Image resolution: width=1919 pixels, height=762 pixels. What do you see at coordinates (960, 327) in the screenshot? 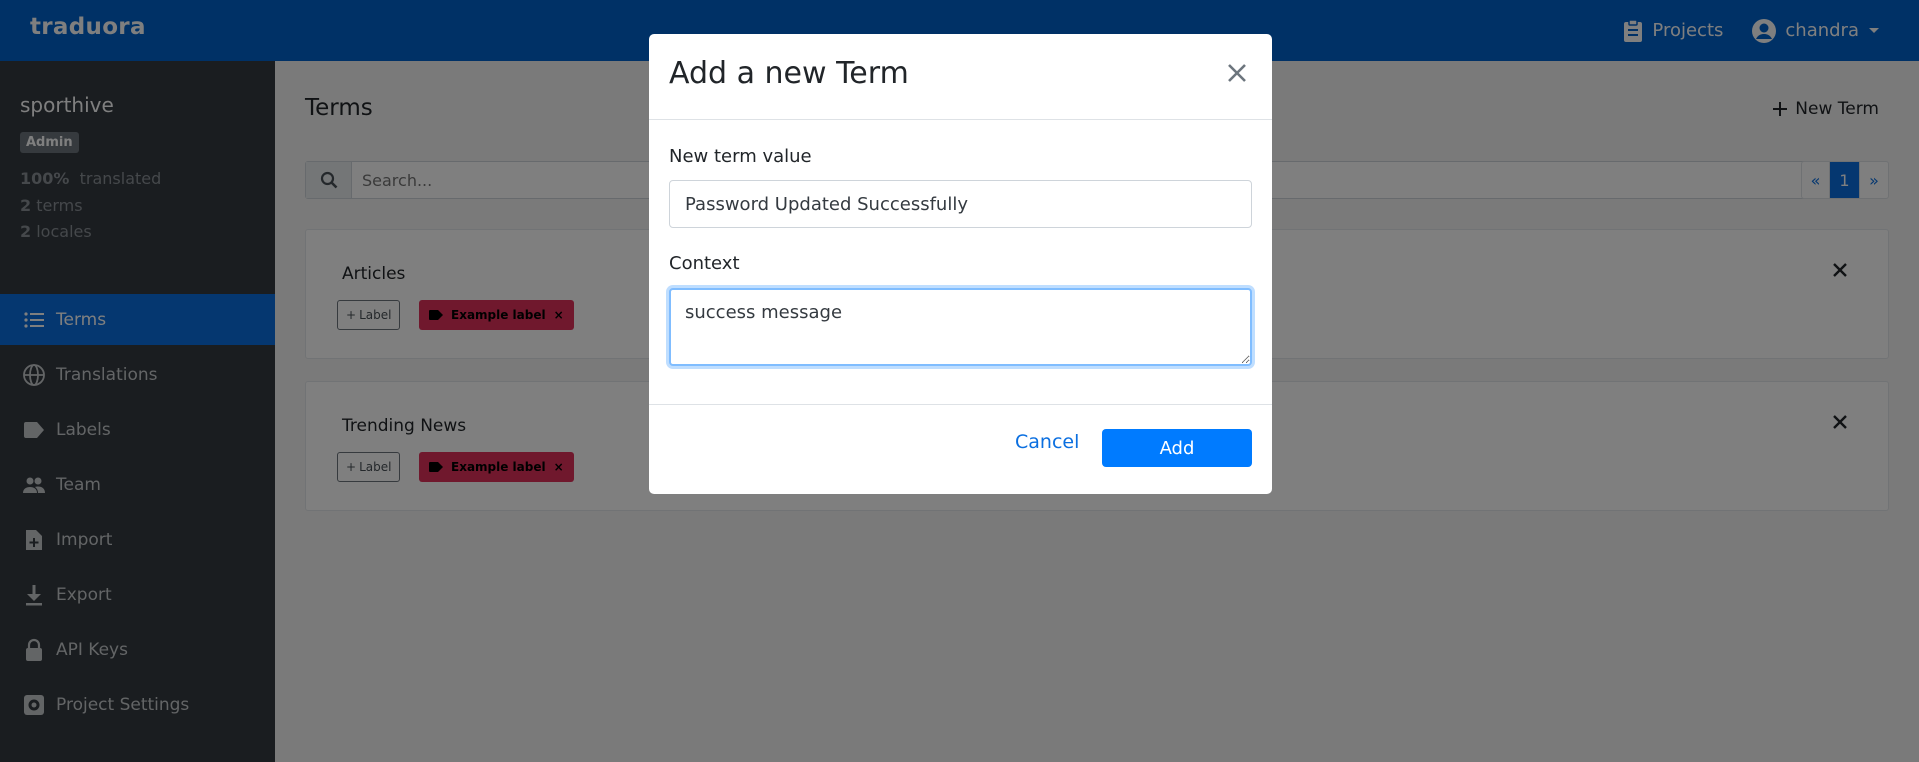
I see `context-textarea: success message` at bounding box center [960, 327].